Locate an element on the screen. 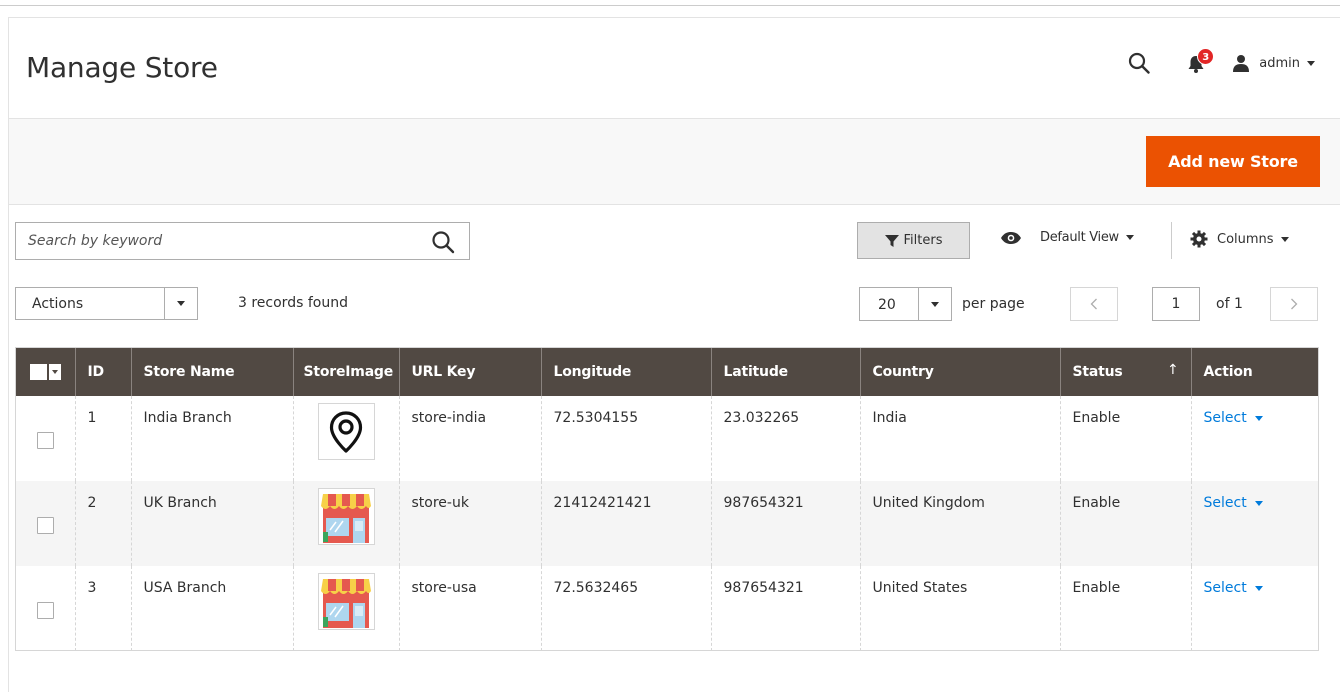 The image size is (1340, 692). cell-longitude: 72.5304155 is located at coordinates (625, 438).